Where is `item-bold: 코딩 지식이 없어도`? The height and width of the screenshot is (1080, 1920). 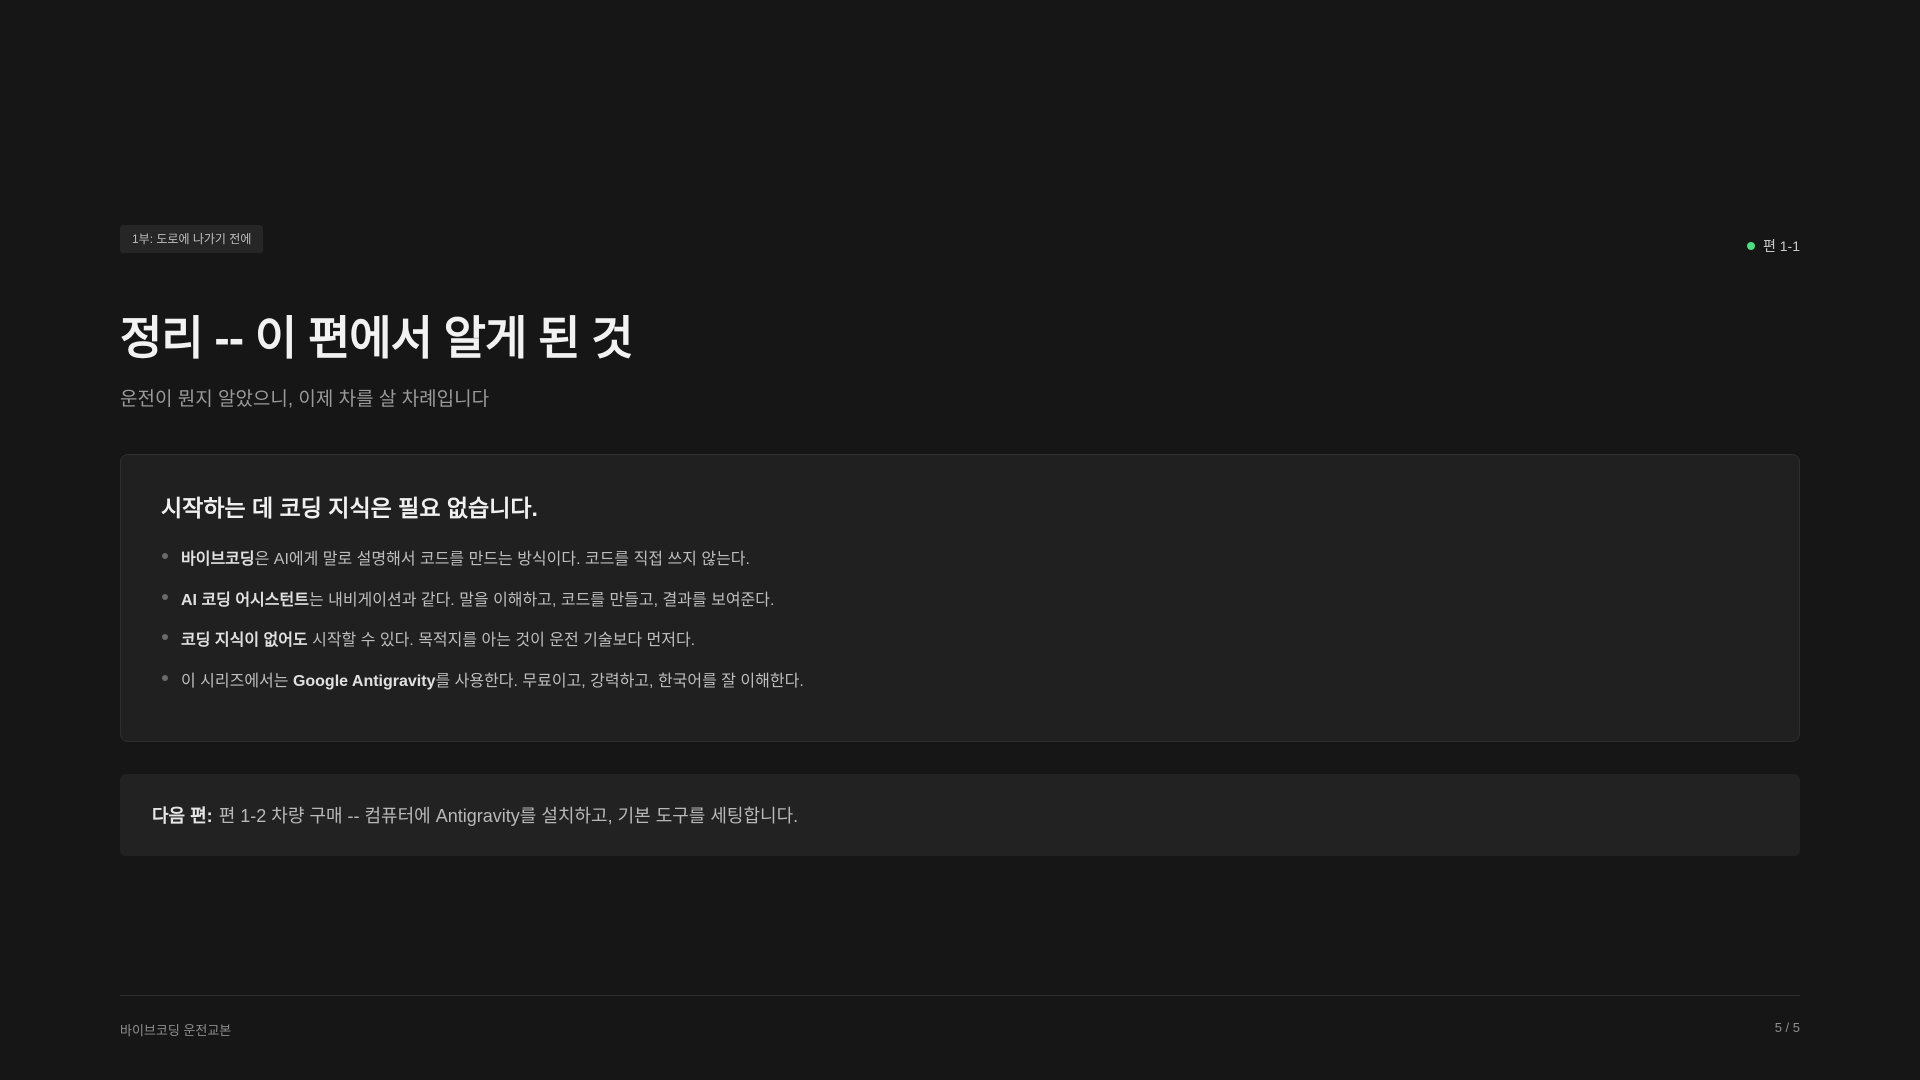
item-bold: 코딩 지식이 없어도 is located at coordinates (244, 640).